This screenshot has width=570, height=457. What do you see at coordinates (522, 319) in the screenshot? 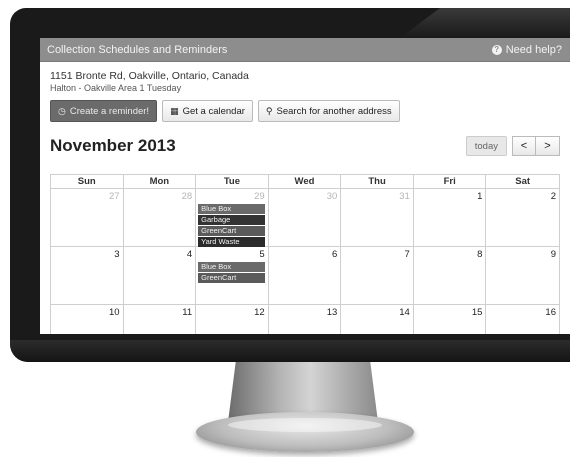
I see `calendar-day-cell: 16` at bounding box center [522, 319].